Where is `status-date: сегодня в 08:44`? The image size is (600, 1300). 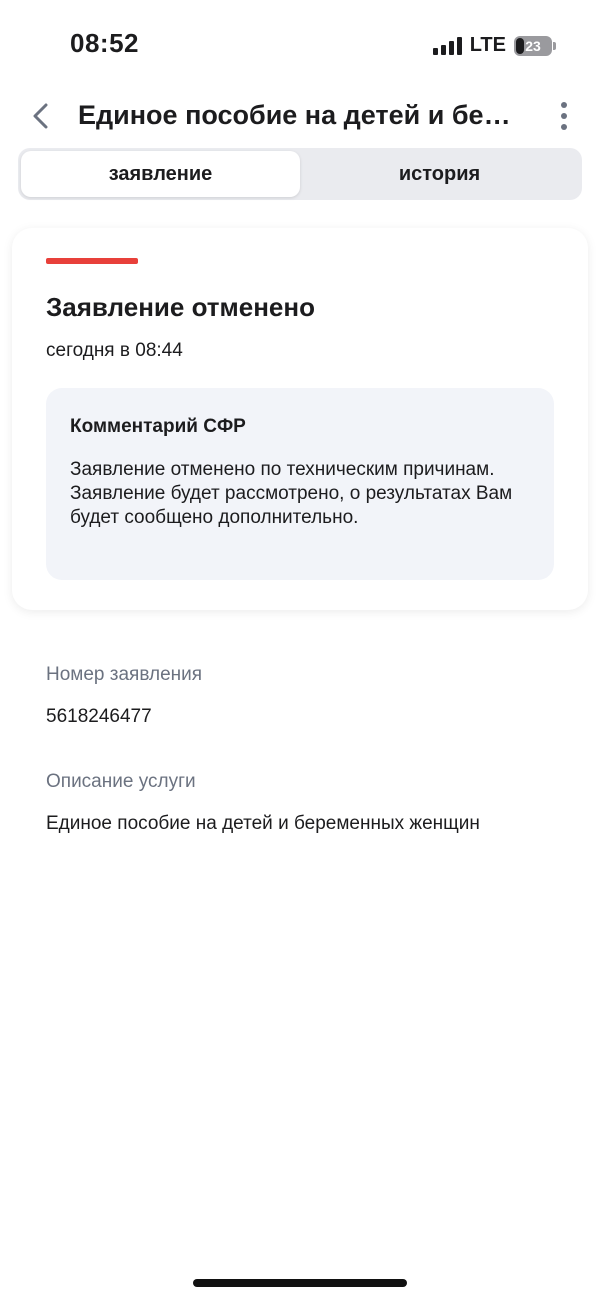 status-date: сегодня в 08:44 is located at coordinates (114, 350).